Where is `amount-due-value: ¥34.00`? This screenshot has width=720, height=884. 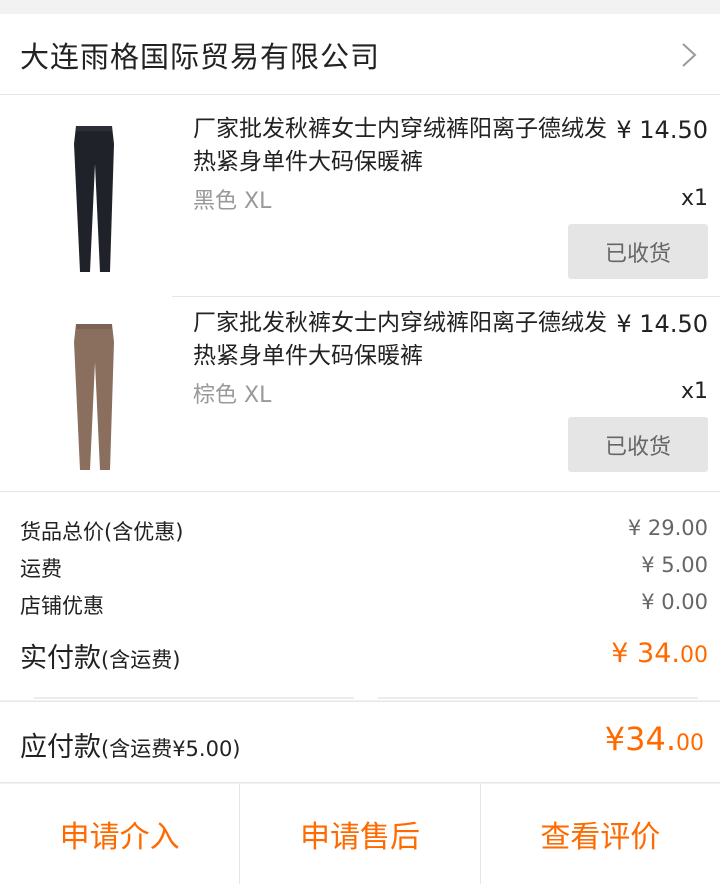 amount-due-value: ¥34.00 is located at coordinates (654, 739).